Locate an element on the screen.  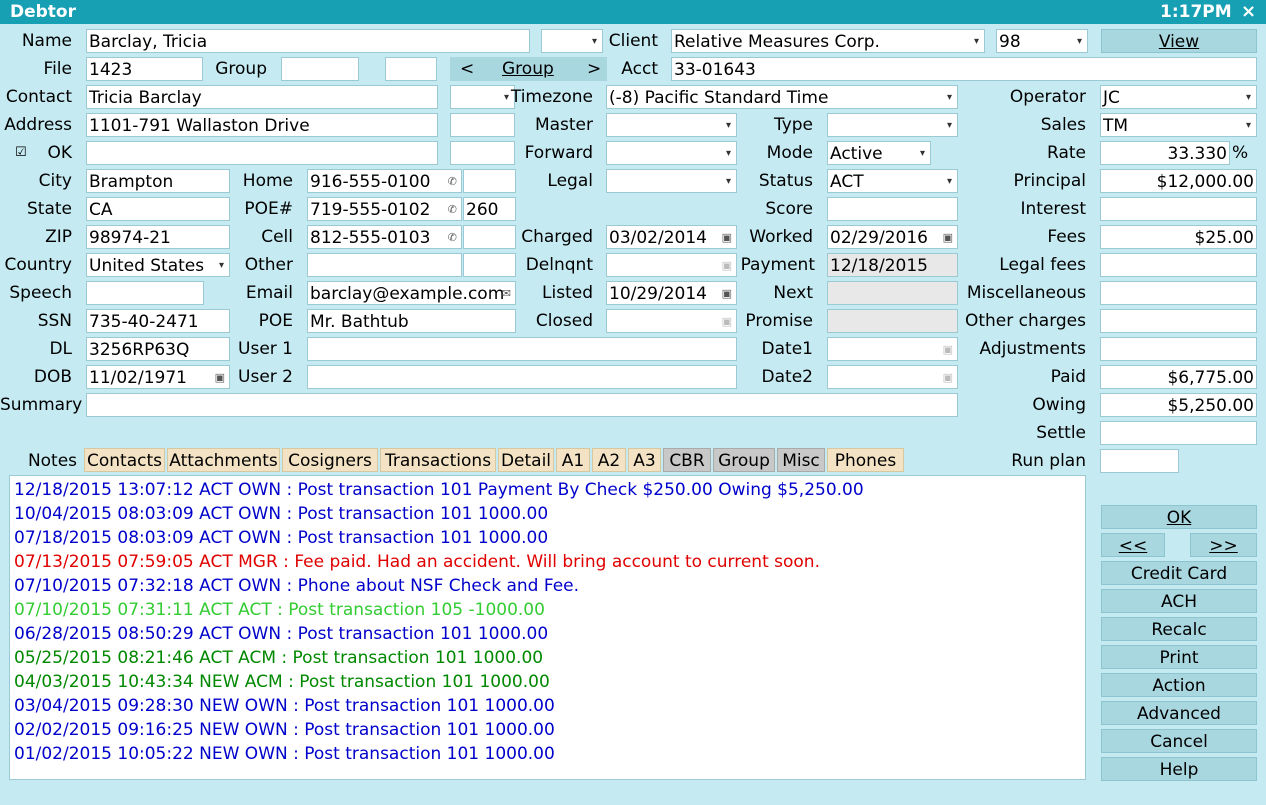
credit-card-button: Credit Card is located at coordinates (1179, 573).